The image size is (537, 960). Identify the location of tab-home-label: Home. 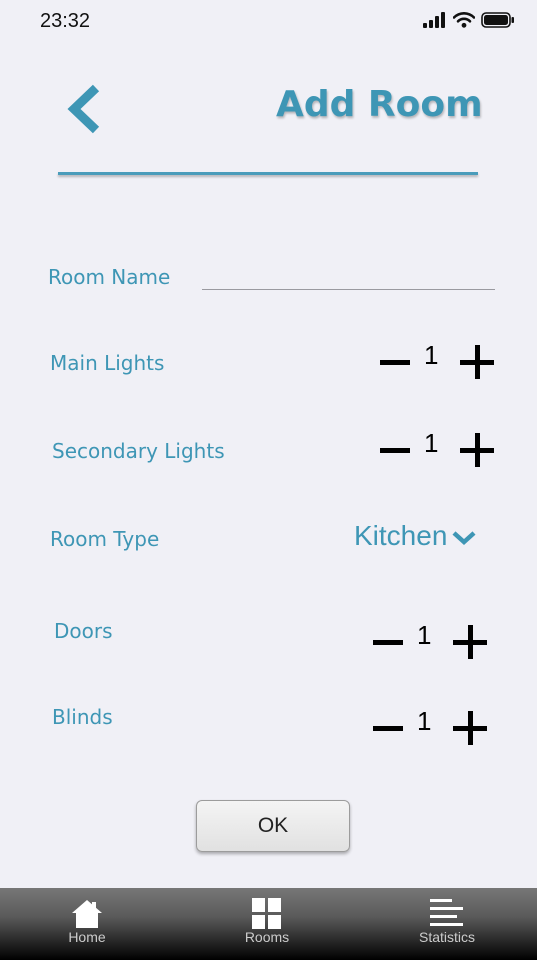
(87, 937).